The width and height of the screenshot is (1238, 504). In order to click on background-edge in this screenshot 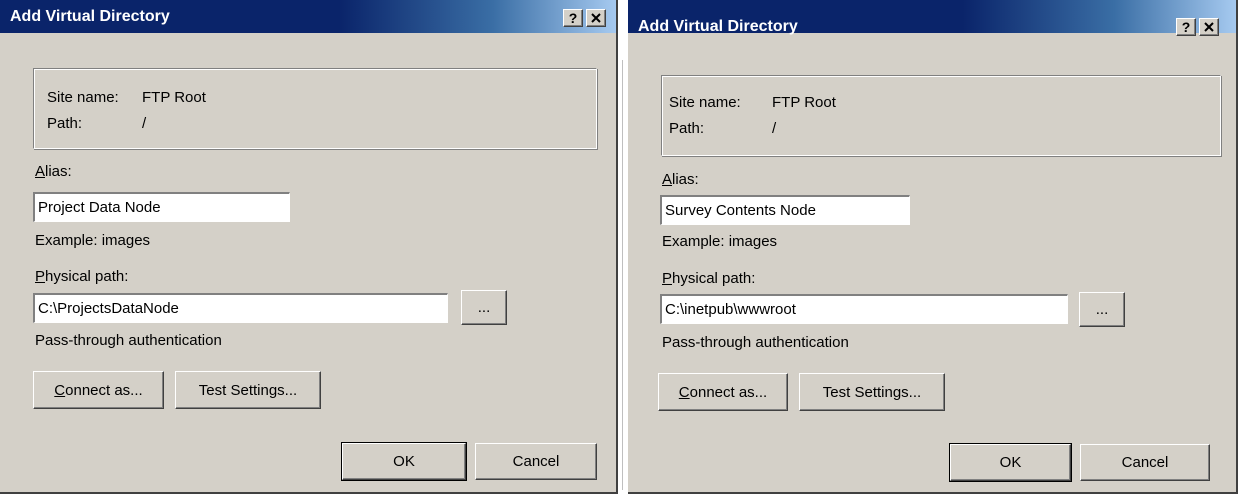, I will do `click(622, 275)`.